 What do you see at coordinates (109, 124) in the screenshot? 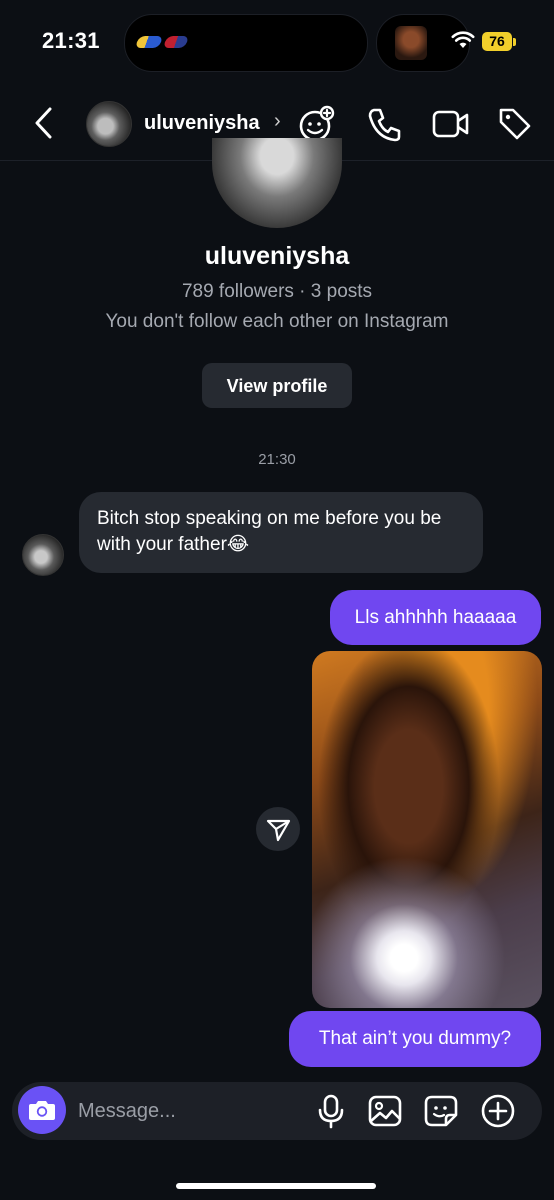
I see `avatar` at bounding box center [109, 124].